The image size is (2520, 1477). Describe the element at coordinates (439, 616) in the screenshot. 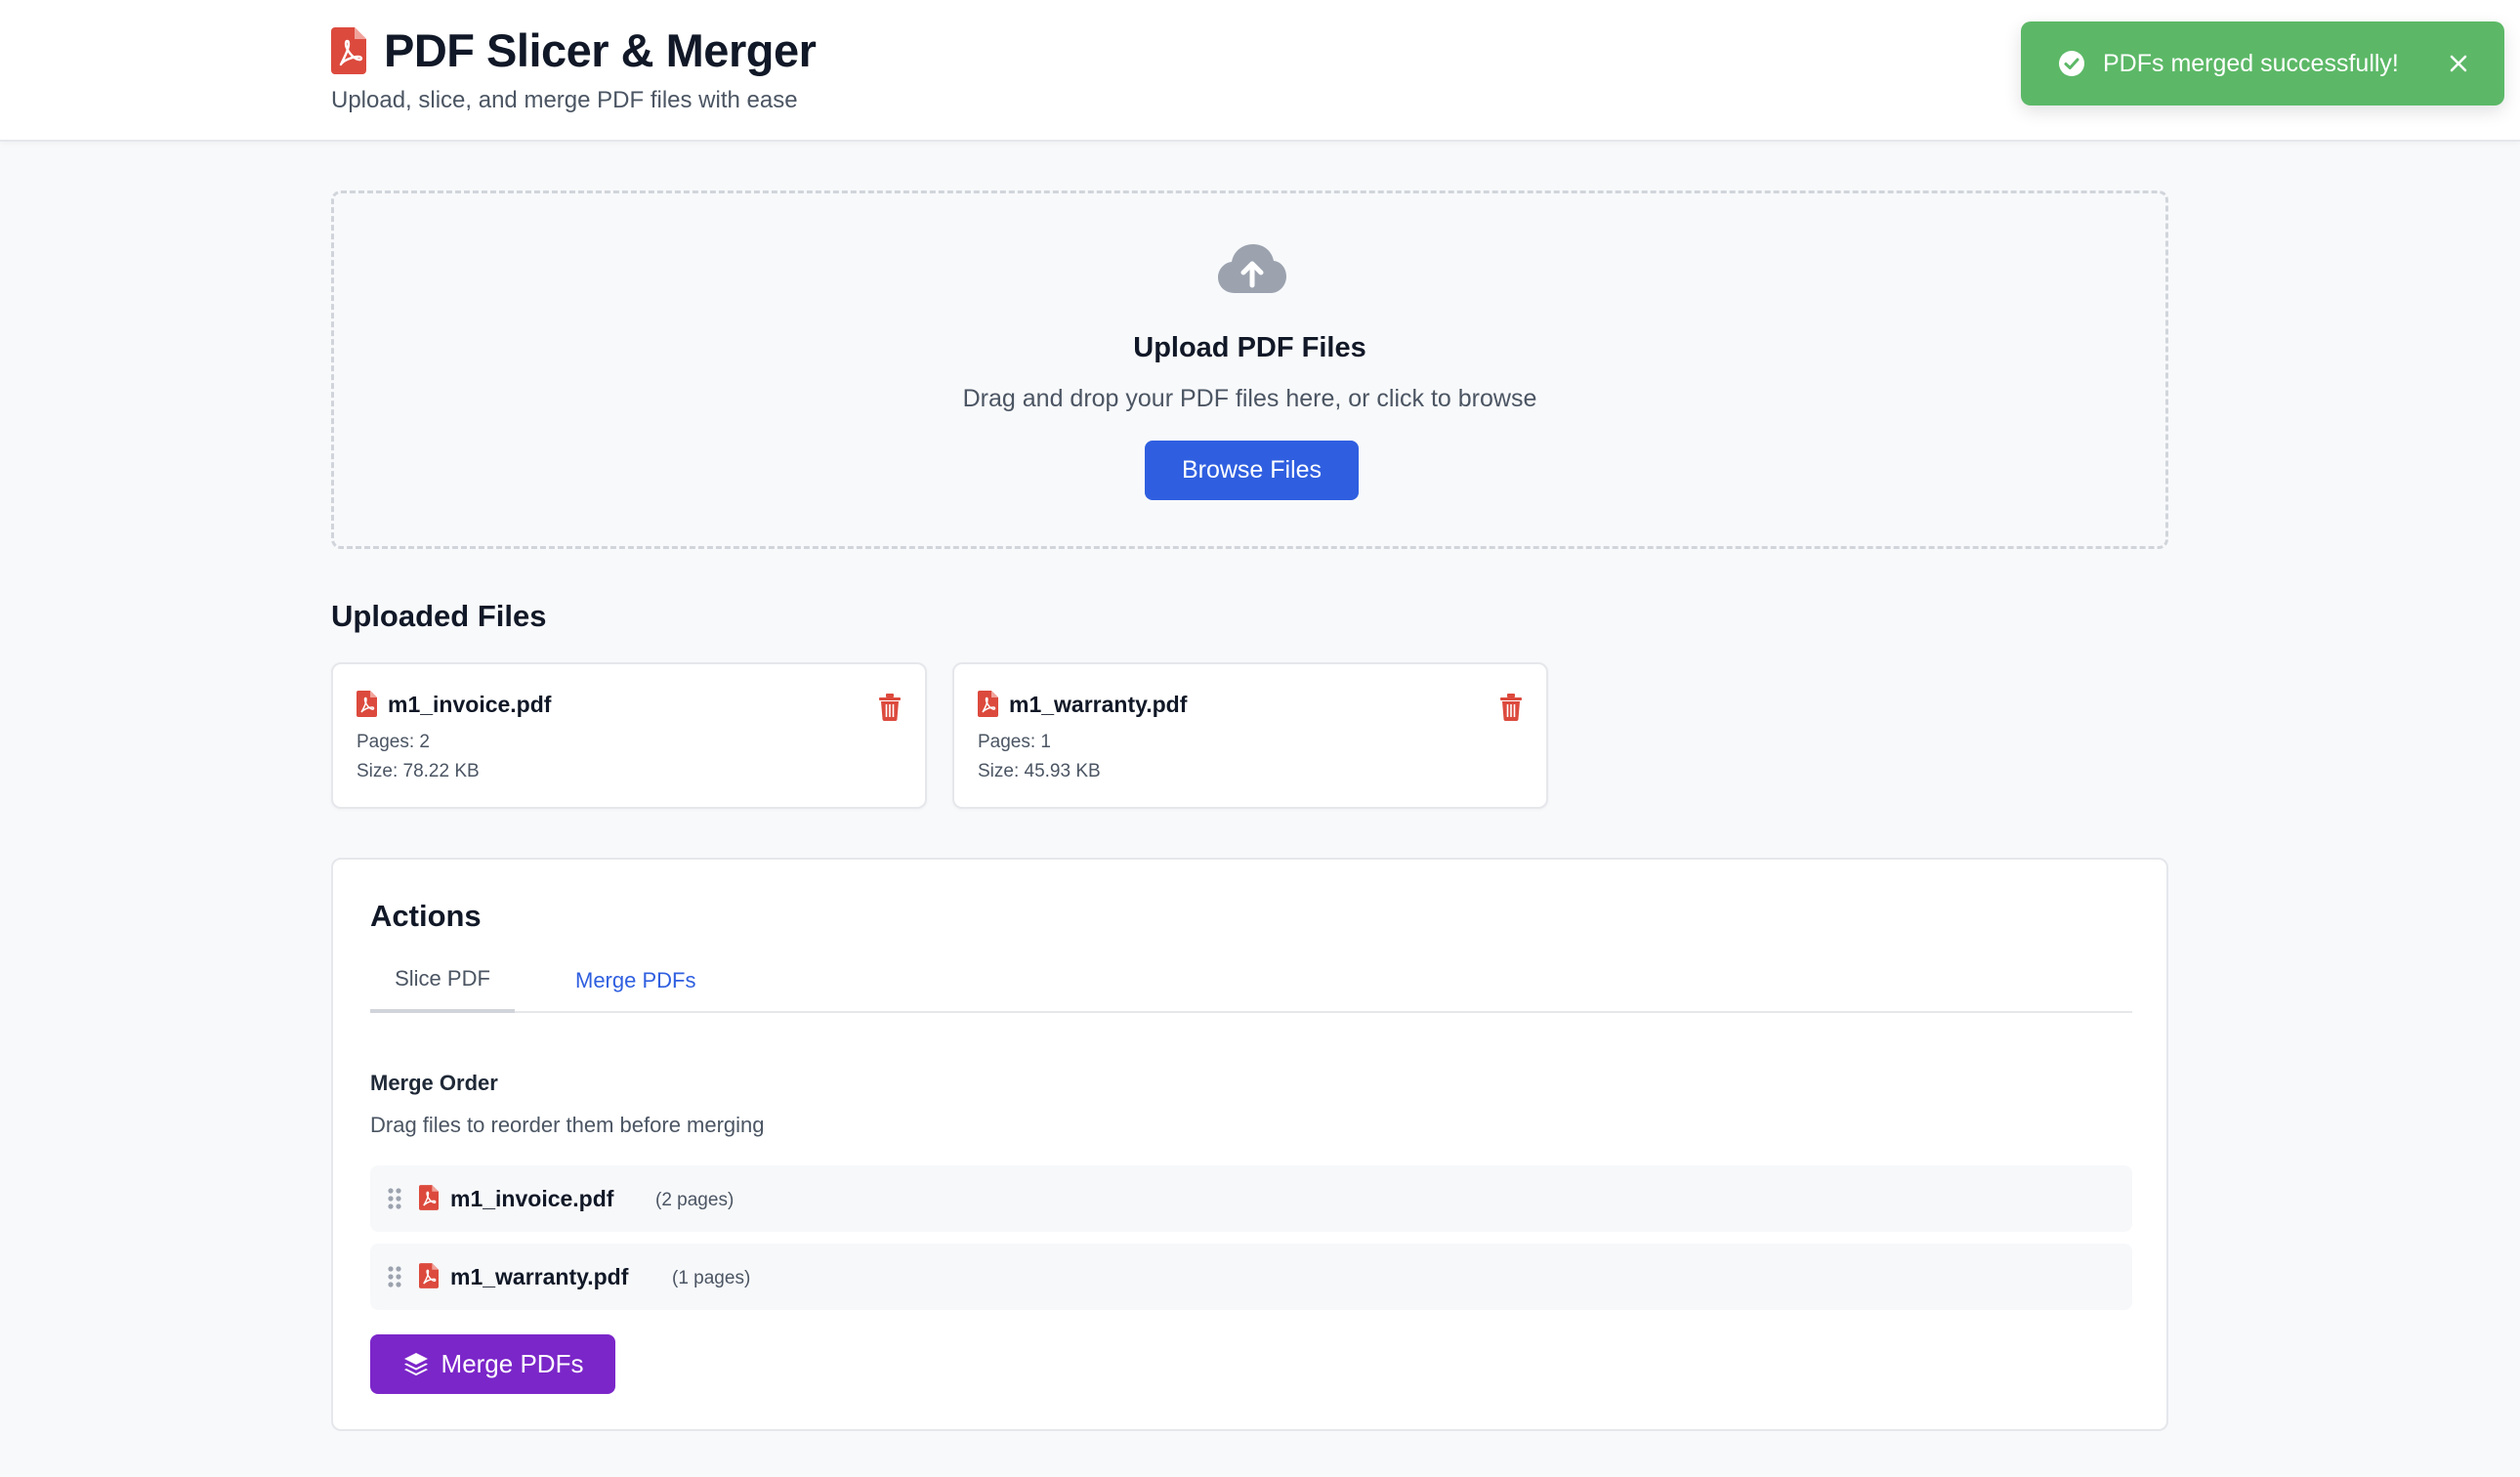

I see `uploaded-files-heading: Uploaded Files` at that location.